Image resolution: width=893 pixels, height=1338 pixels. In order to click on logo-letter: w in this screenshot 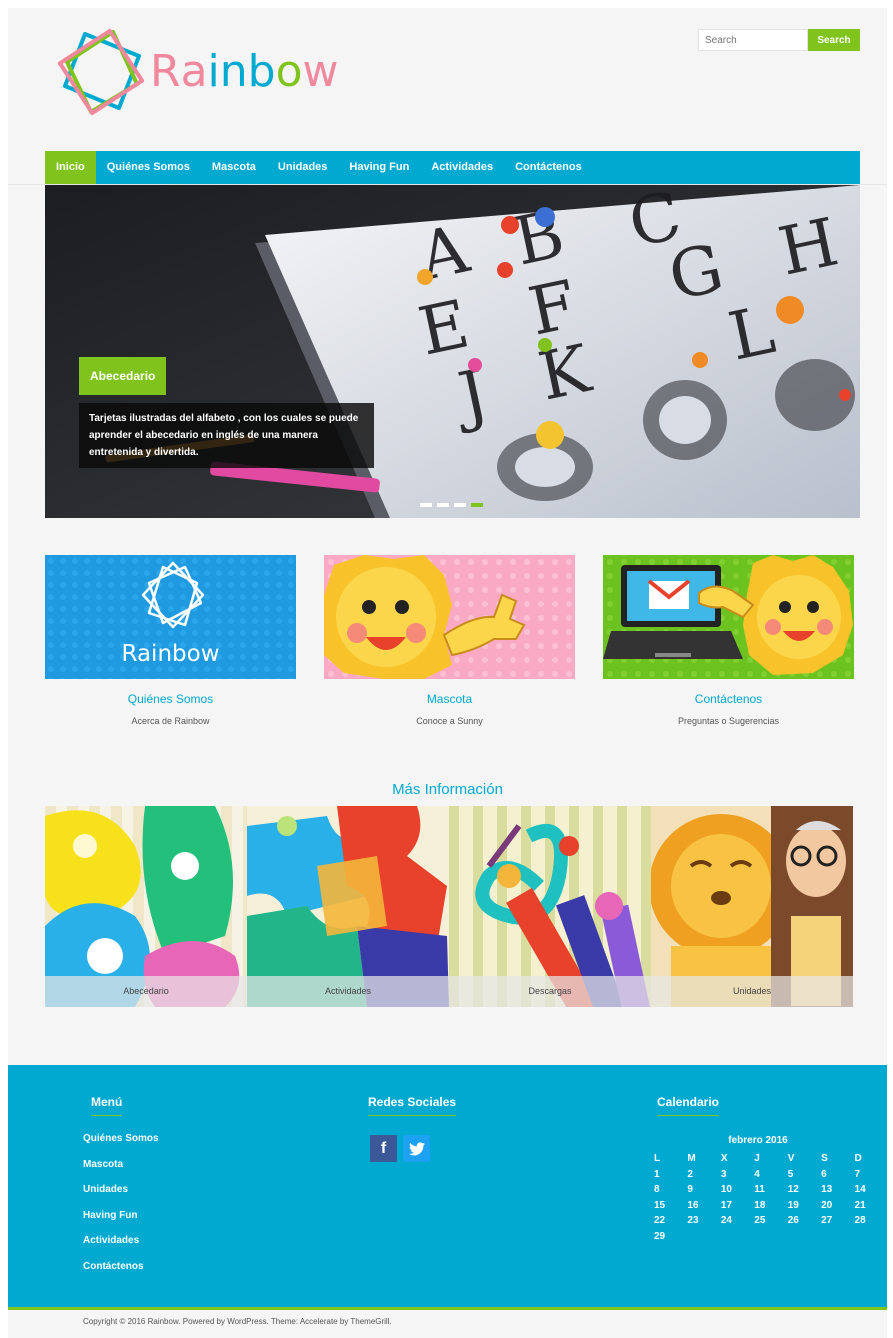, I will do `click(320, 71)`.